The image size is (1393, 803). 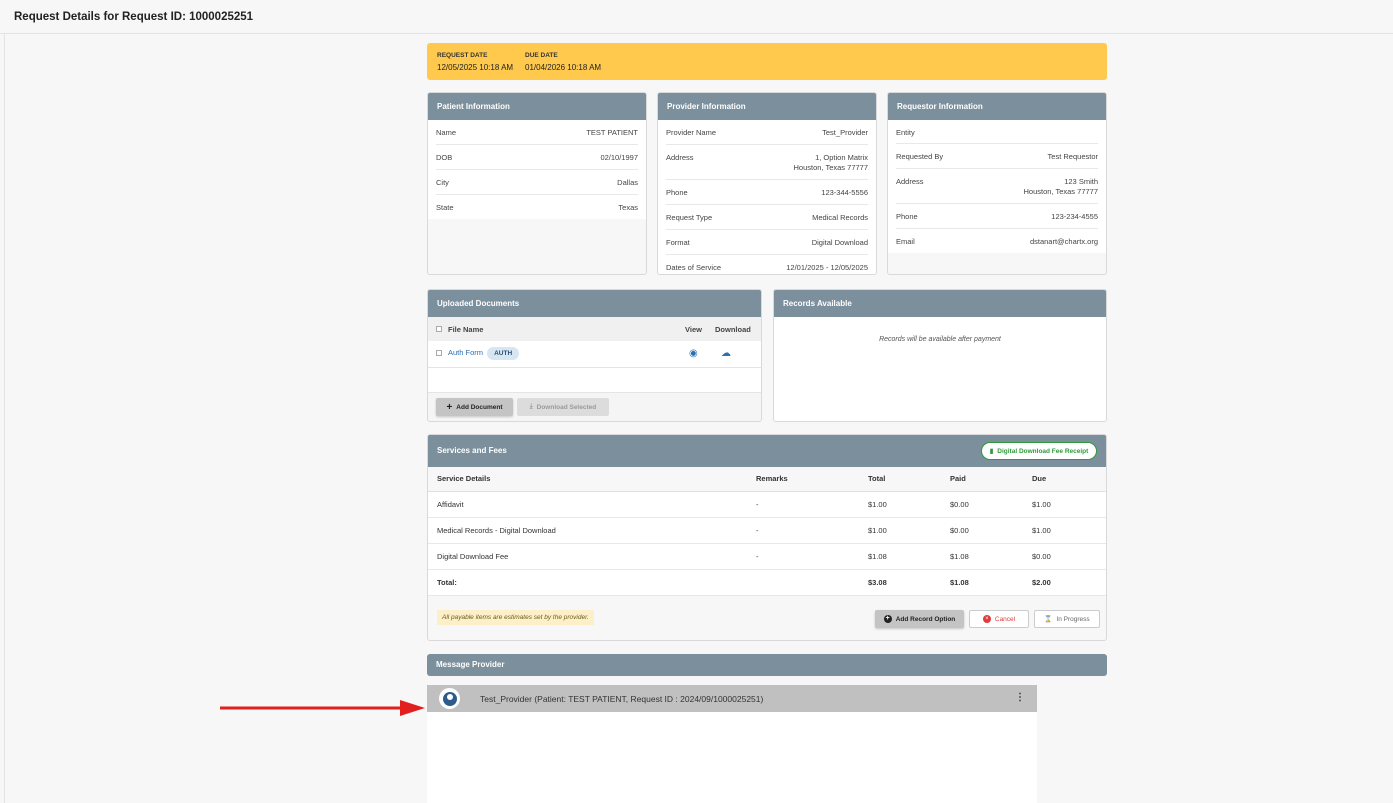 What do you see at coordinates (689, 217) in the screenshot?
I see `info-label: Request Type` at bounding box center [689, 217].